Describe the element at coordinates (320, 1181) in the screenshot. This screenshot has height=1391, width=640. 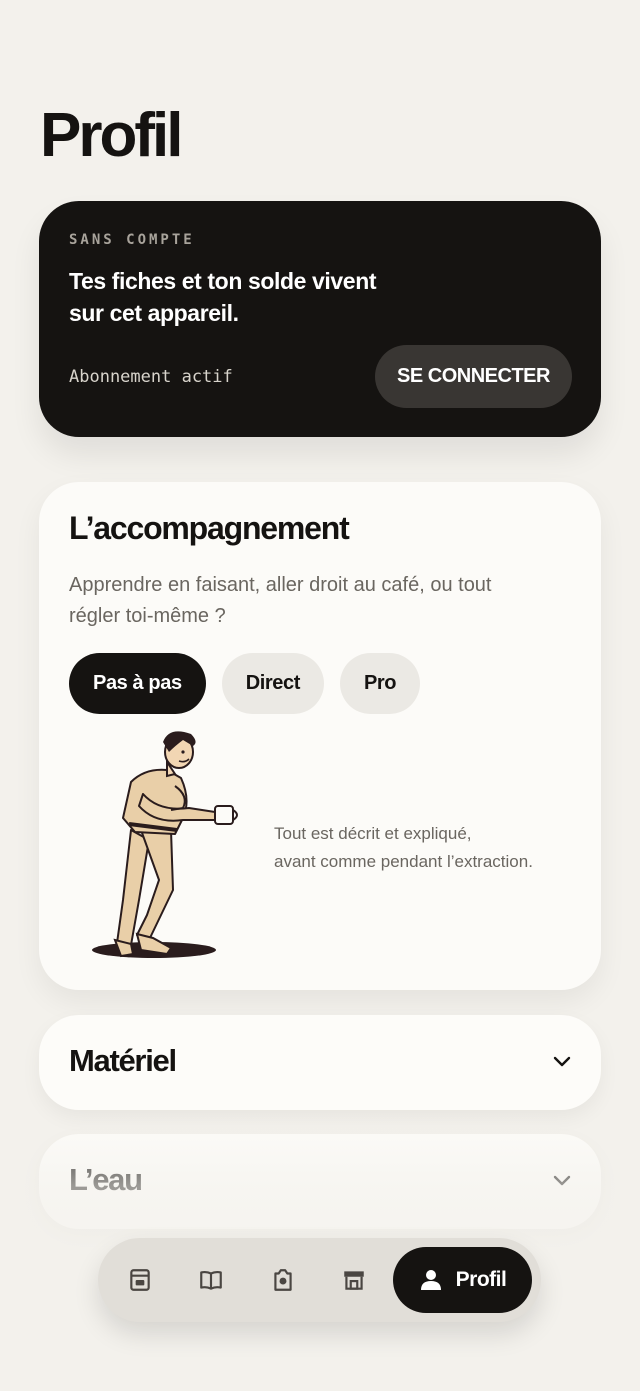
I see `accordion-eau: L’eau` at that location.